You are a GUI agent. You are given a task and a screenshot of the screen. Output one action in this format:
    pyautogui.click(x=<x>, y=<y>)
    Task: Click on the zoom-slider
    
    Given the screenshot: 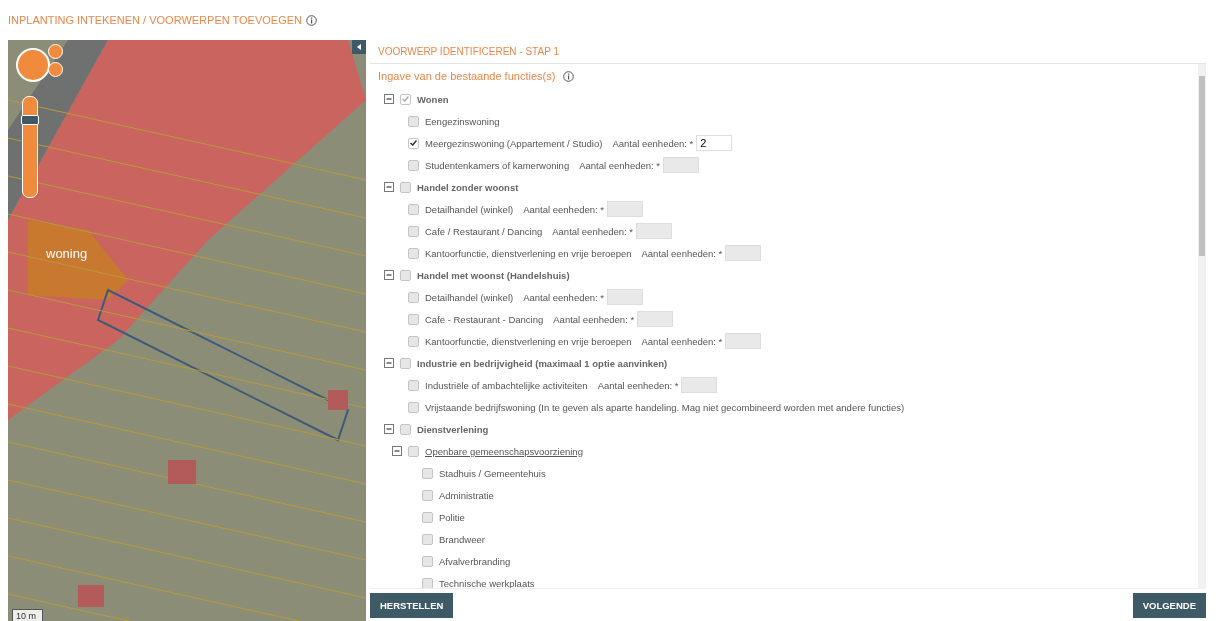 What is the action you would take?
    pyautogui.click(x=30, y=147)
    